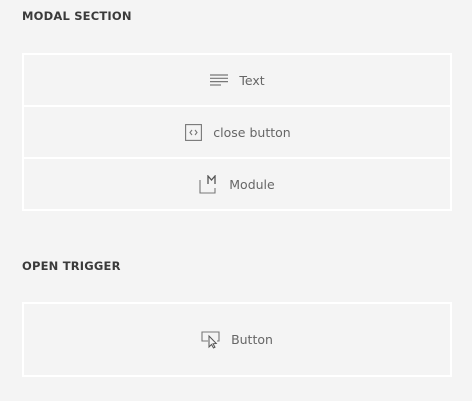  Describe the element at coordinates (252, 132) in the screenshot. I see `modal-item-label: close button` at that location.